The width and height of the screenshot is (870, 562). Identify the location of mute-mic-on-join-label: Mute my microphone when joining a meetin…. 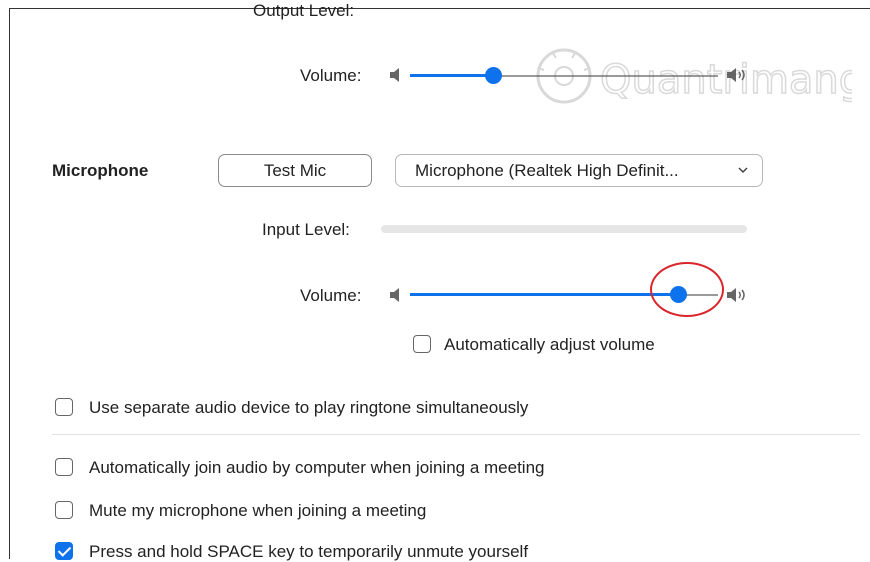
(258, 510).